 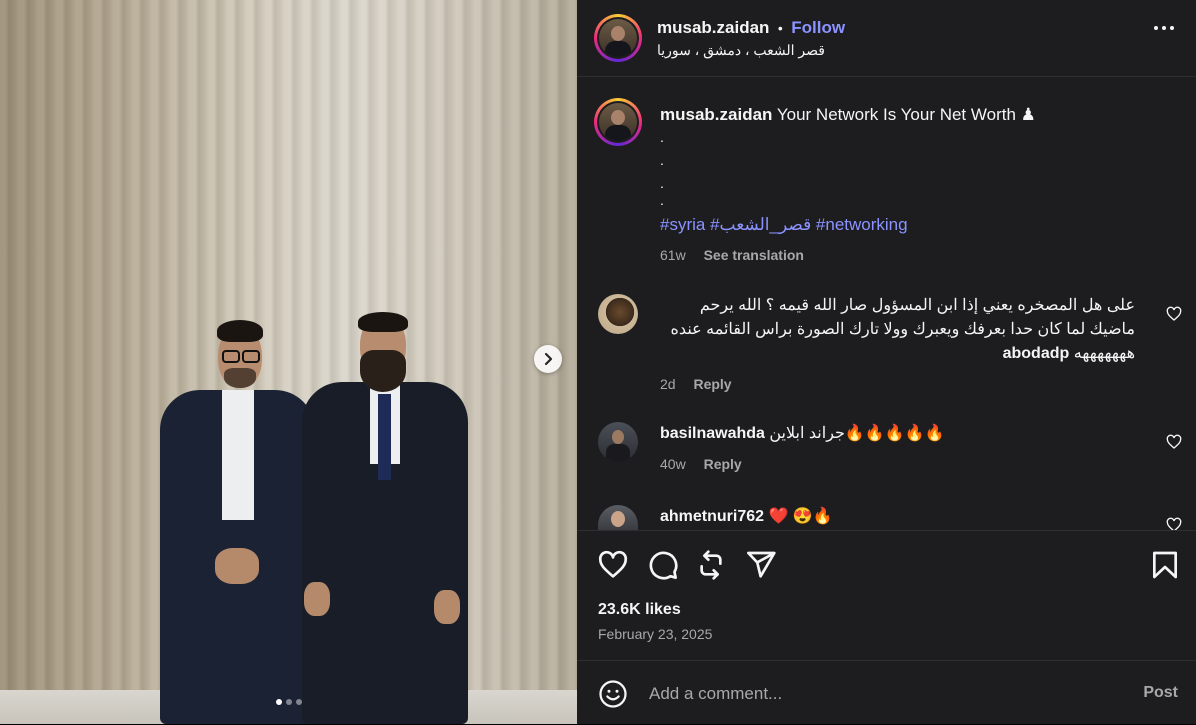 I want to click on comment-time: 40w, so click(x=673, y=464).